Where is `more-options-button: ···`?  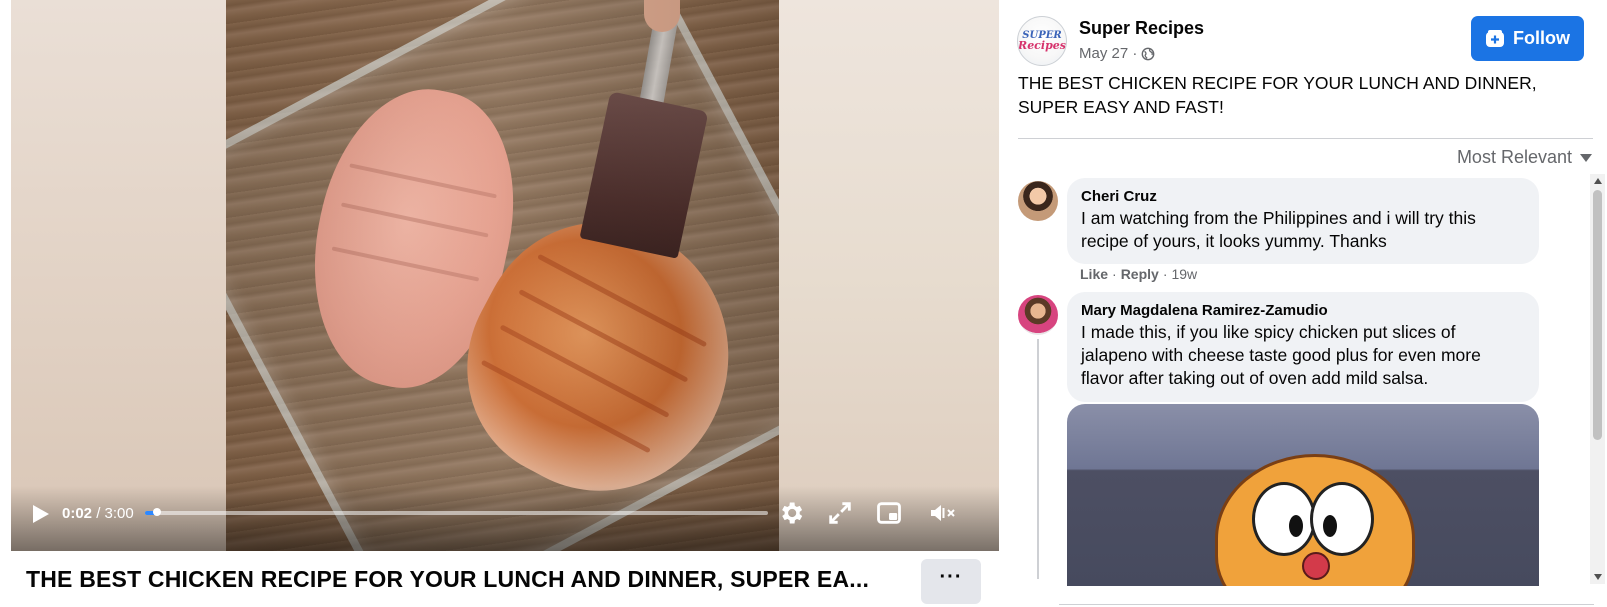
more-options-button: ··· is located at coordinates (951, 581).